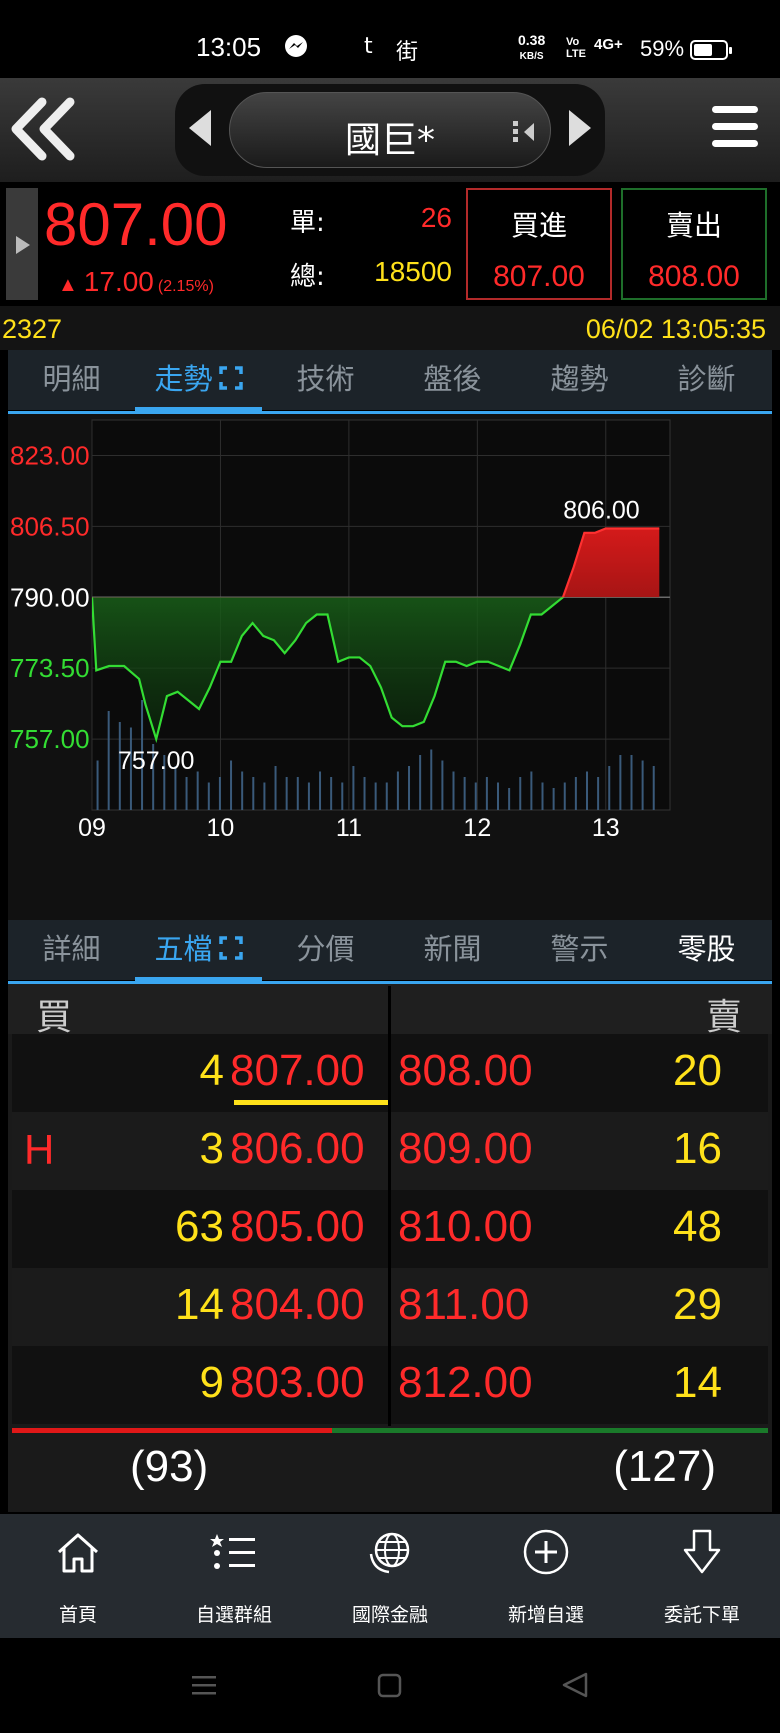  What do you see at coordinates (538, 225) in the screenshot?
I see `buy-button-label: 買進` at bounding box center [538, 225].